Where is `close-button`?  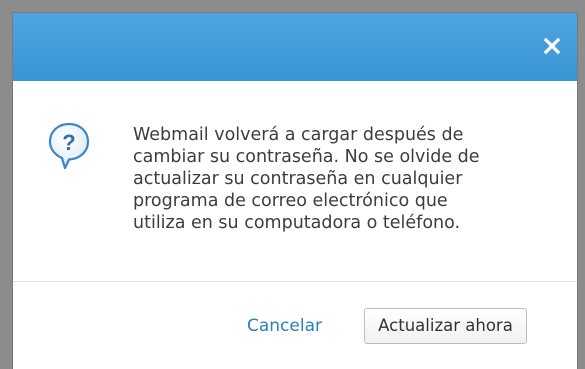 close-button is located at coordinates (552, 46).